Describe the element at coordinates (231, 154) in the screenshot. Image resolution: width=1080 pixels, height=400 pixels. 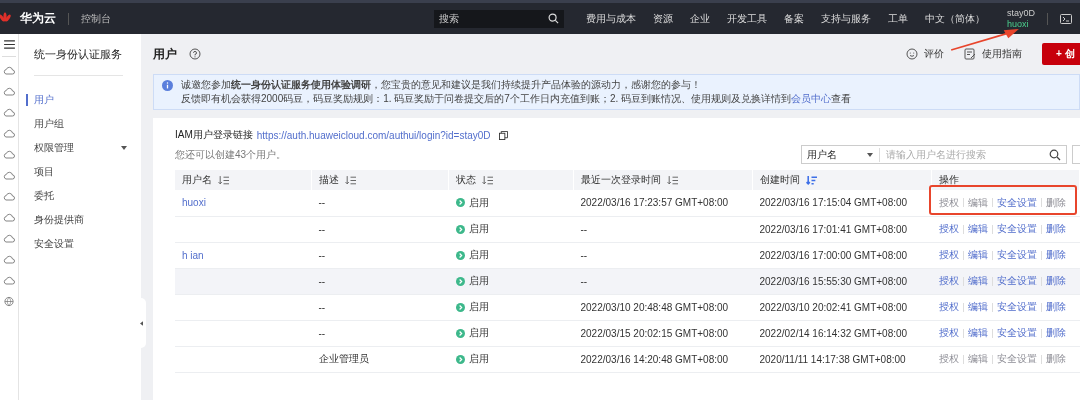
I see `quota-text: 您还可以创建43个用户。` at that location.